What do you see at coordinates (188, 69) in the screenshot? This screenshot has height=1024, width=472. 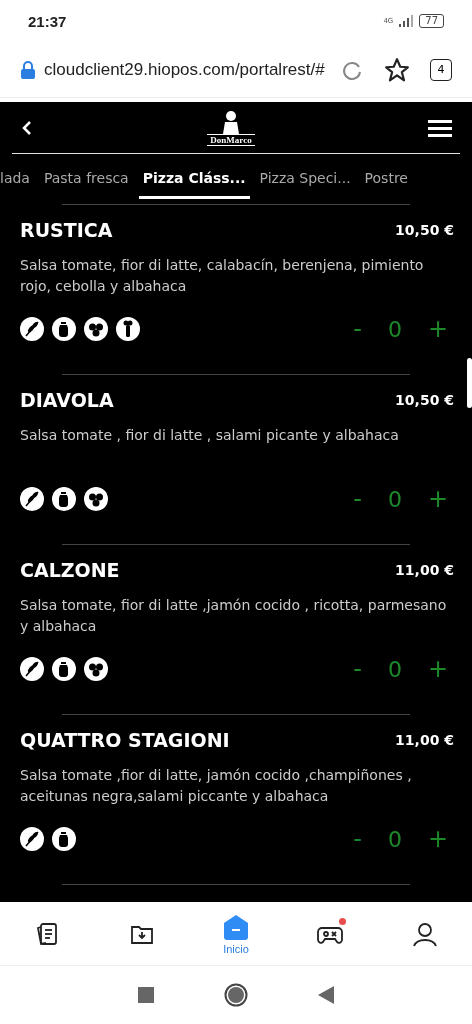 I see `address-bar: cloudclient29.hiopos.com/portalrest/#` at bounding box center [188, 69].